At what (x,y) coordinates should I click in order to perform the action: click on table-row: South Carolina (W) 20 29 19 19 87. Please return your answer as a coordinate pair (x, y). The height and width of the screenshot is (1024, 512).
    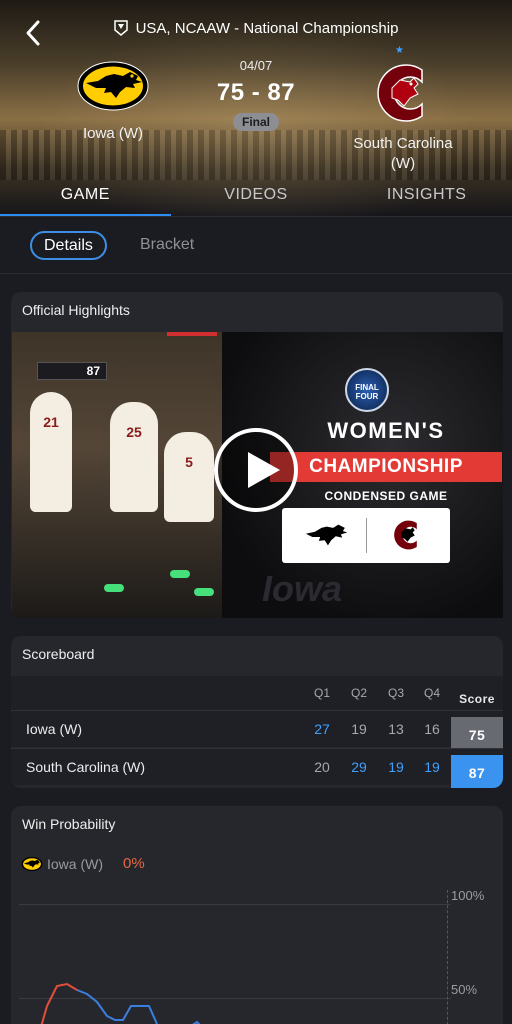
    Looking at the image, I should click on (257, 768).